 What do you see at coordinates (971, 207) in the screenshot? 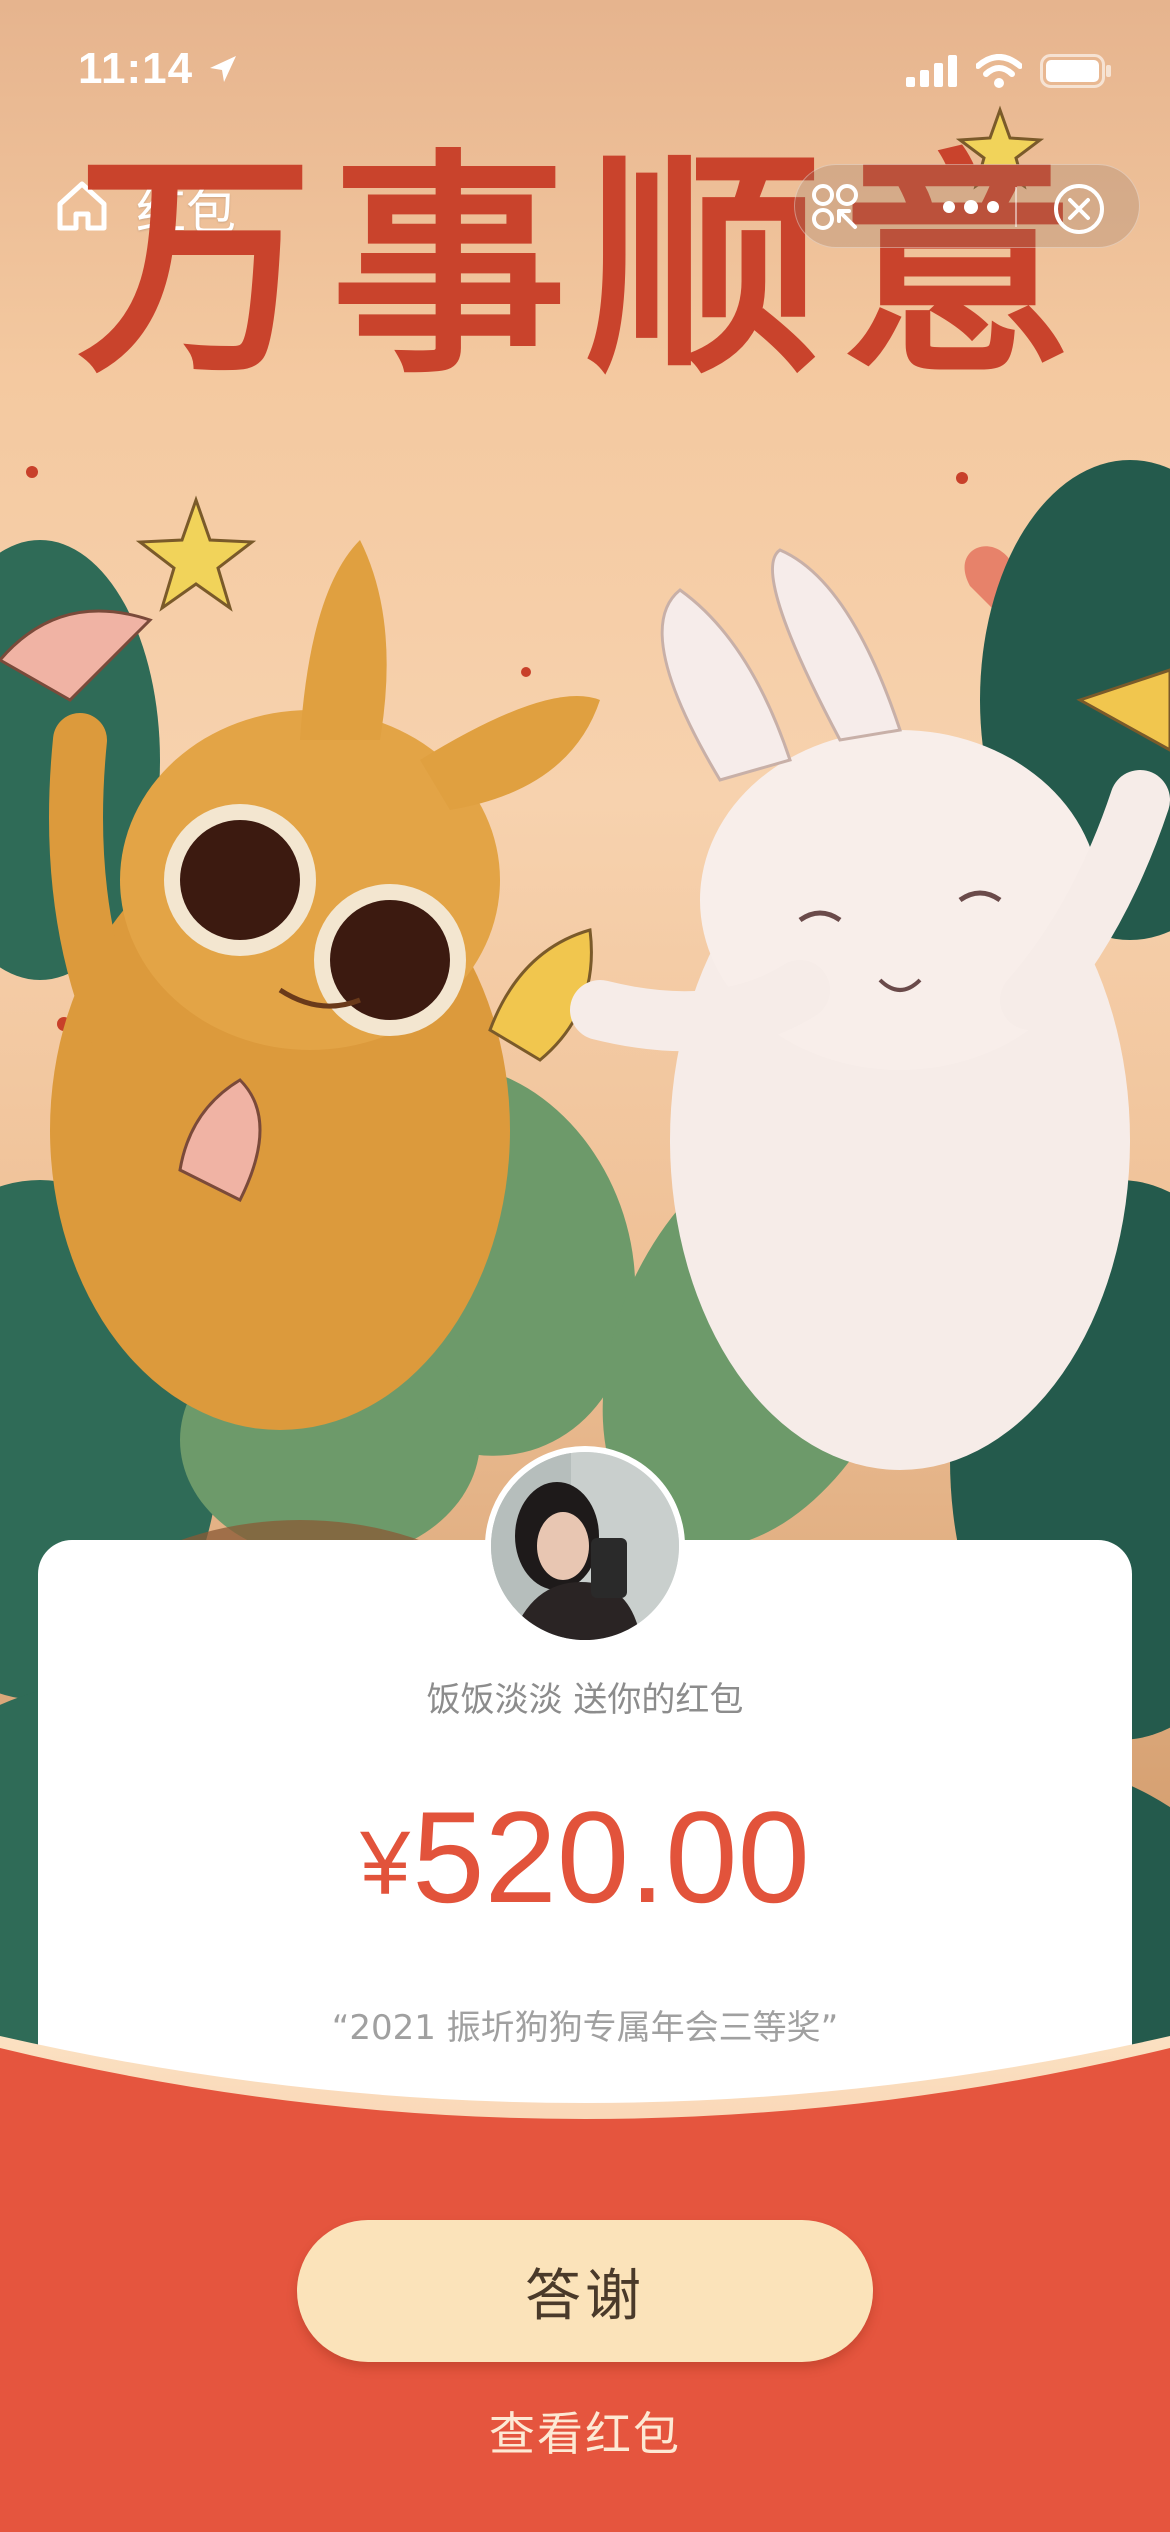
I see `more-icon` at bounding box center [971, 207].